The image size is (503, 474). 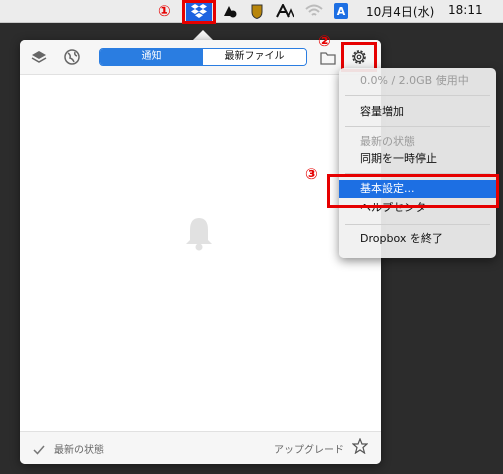 I want to click on tab-recent-files: 最新ファイル, so click(x=254, y=57).